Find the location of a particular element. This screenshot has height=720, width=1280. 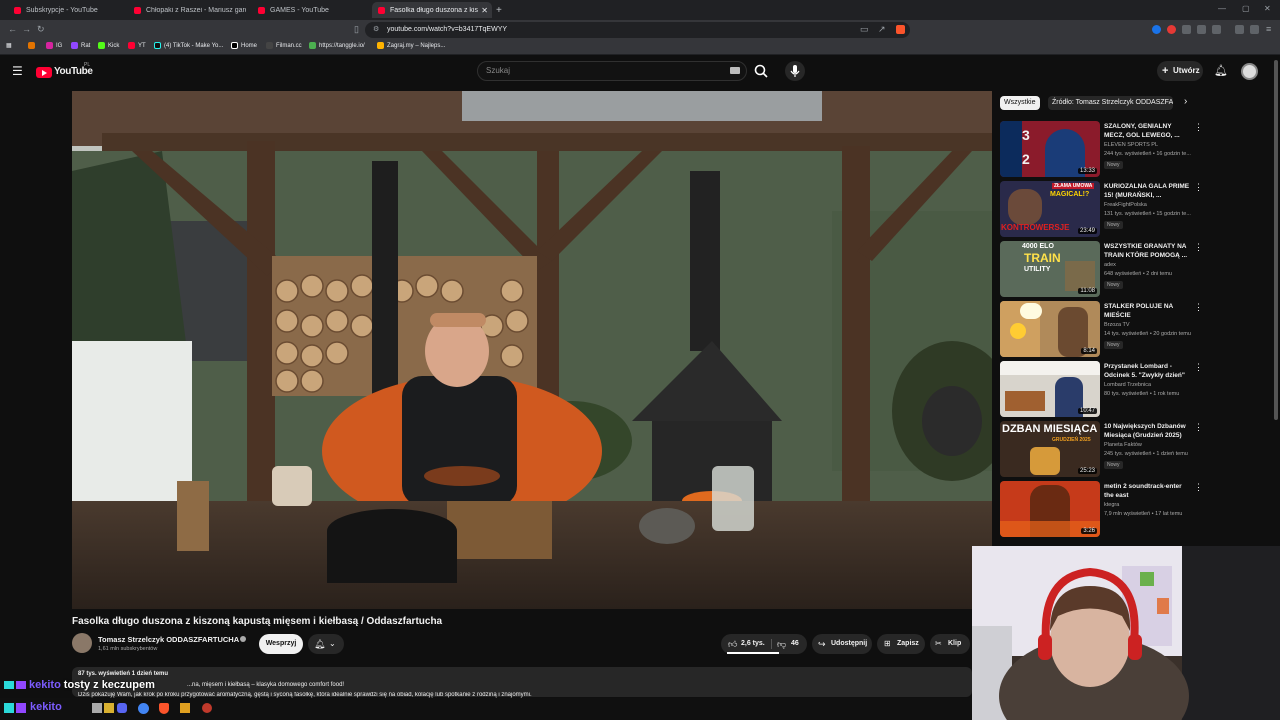

back-icon: ← is located at coordinates (12, 29).